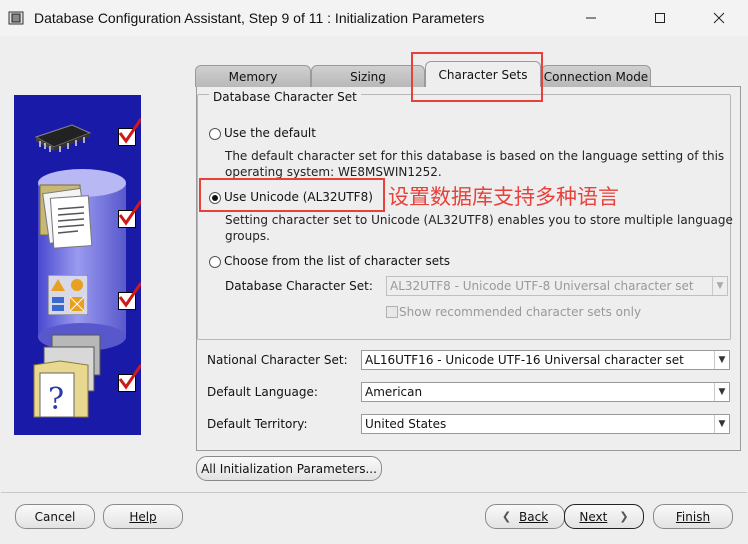  Describe the element at coordinates (520, 312) in the screenshot. I see `show-recommended-label: Show recommended character sets only` at that location.